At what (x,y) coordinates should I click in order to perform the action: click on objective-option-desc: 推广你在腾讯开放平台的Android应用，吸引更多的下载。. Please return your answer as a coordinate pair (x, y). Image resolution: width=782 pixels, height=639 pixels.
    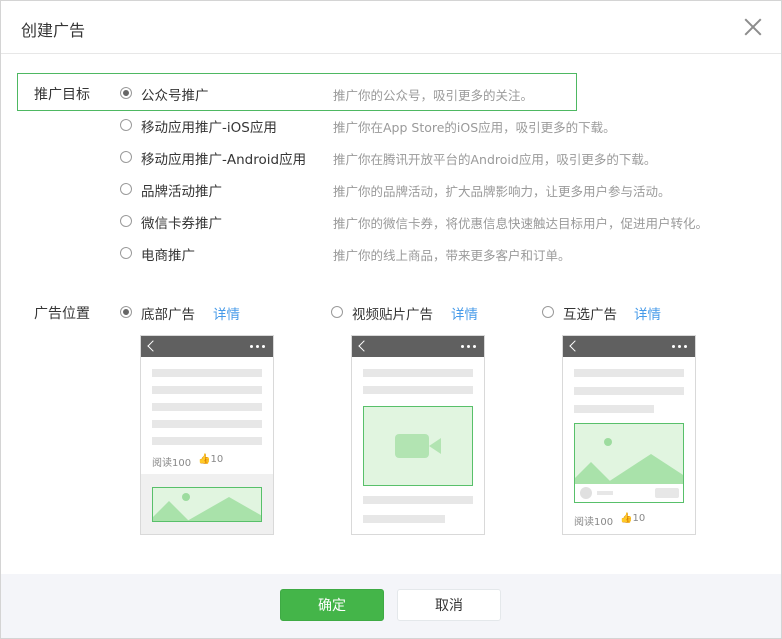
    Looking at the image, I should click on (495, 159).